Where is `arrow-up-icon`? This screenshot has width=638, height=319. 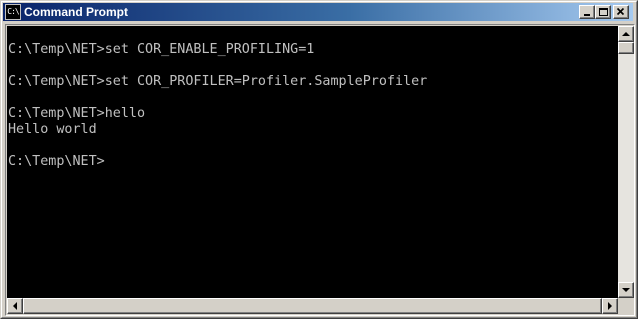
arrow-up-icon is located at coordinates (626, 34).